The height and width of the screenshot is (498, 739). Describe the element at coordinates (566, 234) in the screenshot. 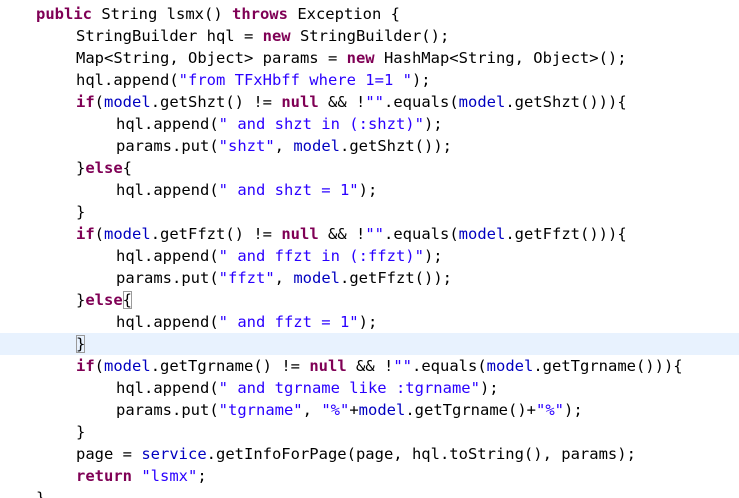

I see `code-token: .getFfzt())){` at that location.